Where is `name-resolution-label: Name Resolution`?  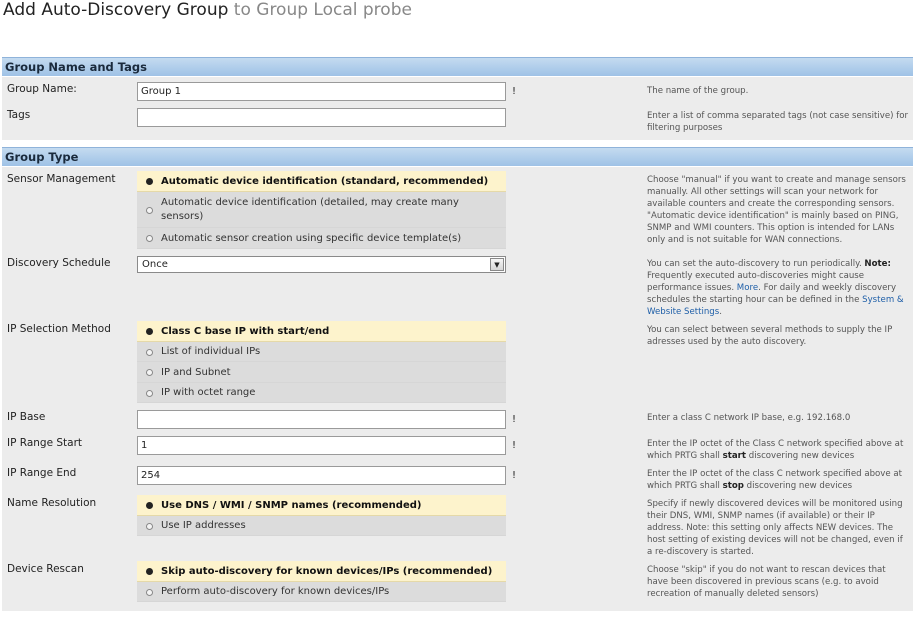 name-resolution-label: Name Resolution is located at coordinates (52, 503).